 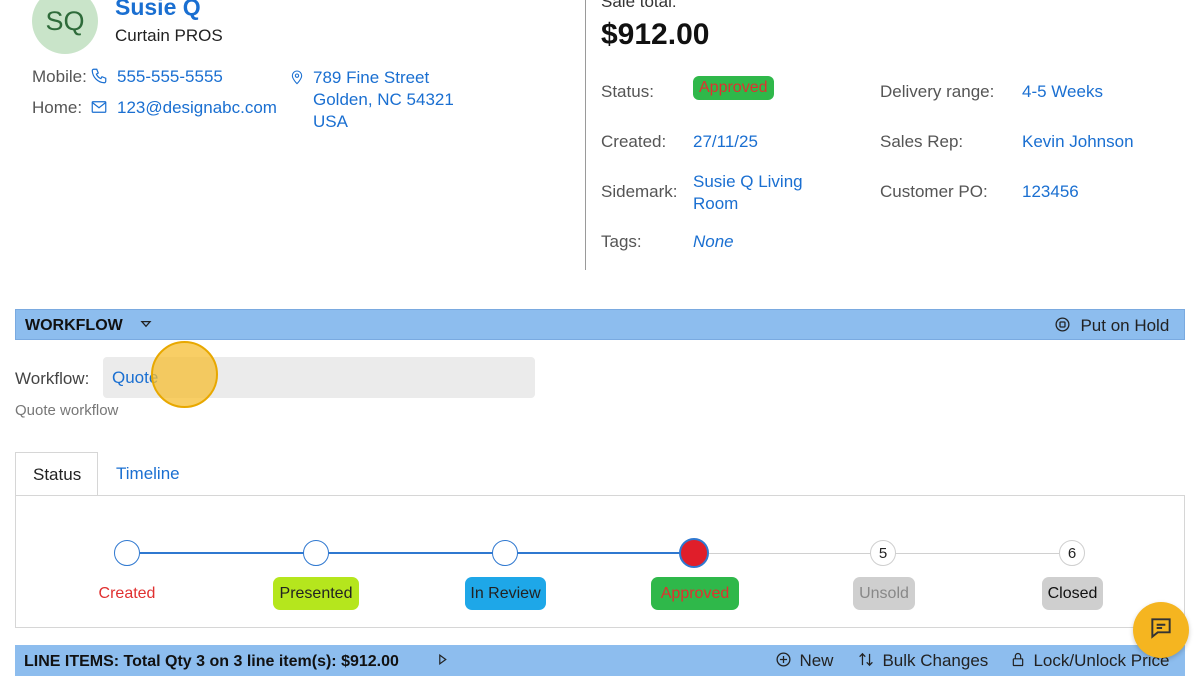 I want to click on mobile-label: Mobile:, so click(x=59, y=76).